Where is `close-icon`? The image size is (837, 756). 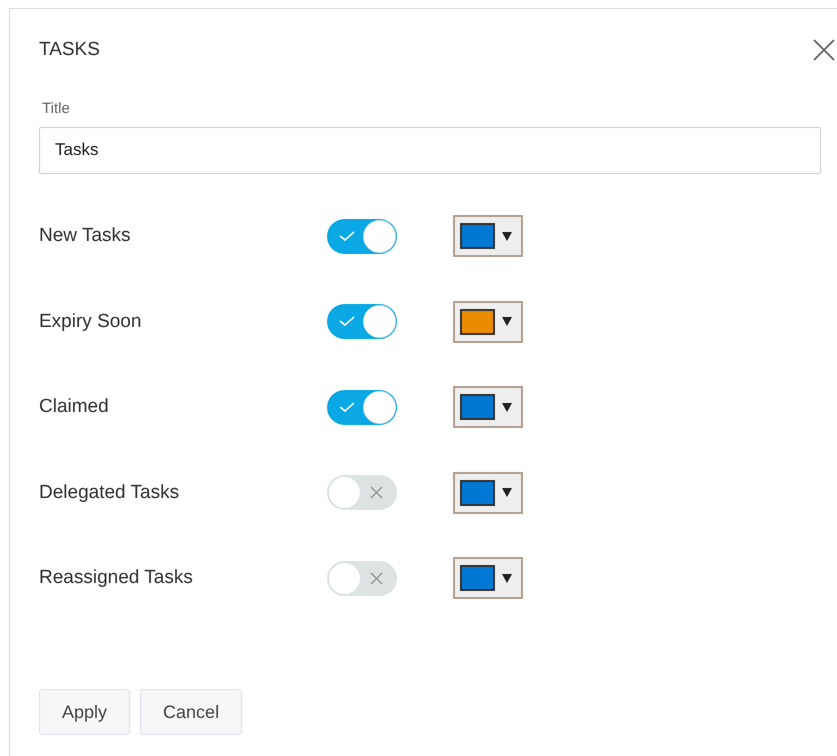
close-icon is located at coordinates (824, 50).